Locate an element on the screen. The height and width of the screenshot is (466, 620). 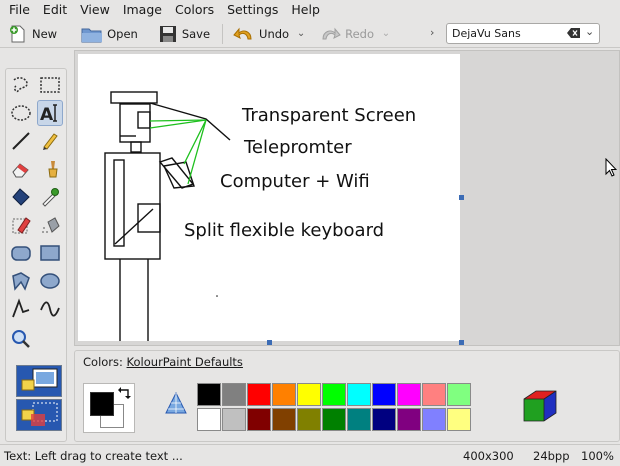
menu-view: View is located at coordinates (95, 10).